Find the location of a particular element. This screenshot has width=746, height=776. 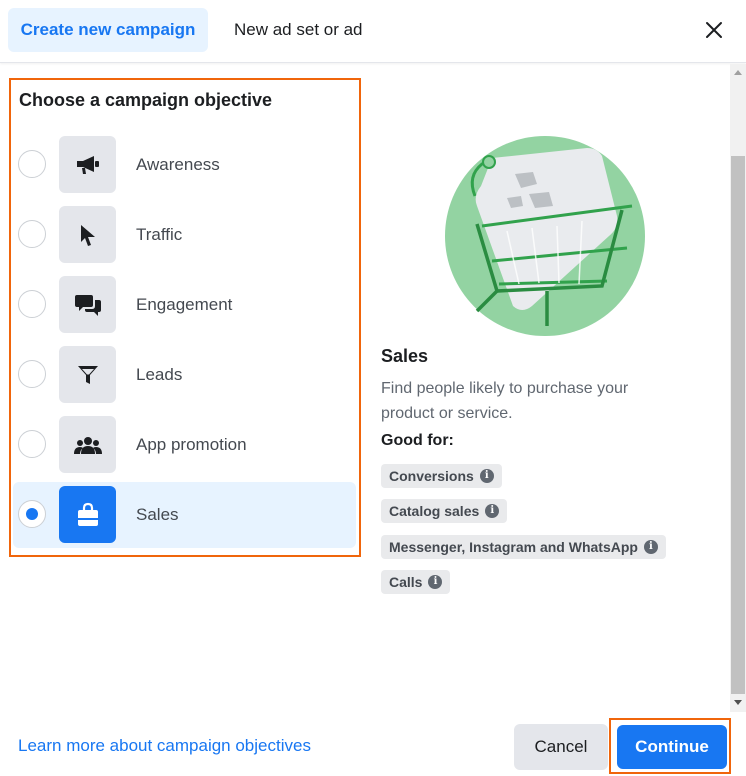

objective-label-traffic: Traffic is located at coordinates (159, 234).